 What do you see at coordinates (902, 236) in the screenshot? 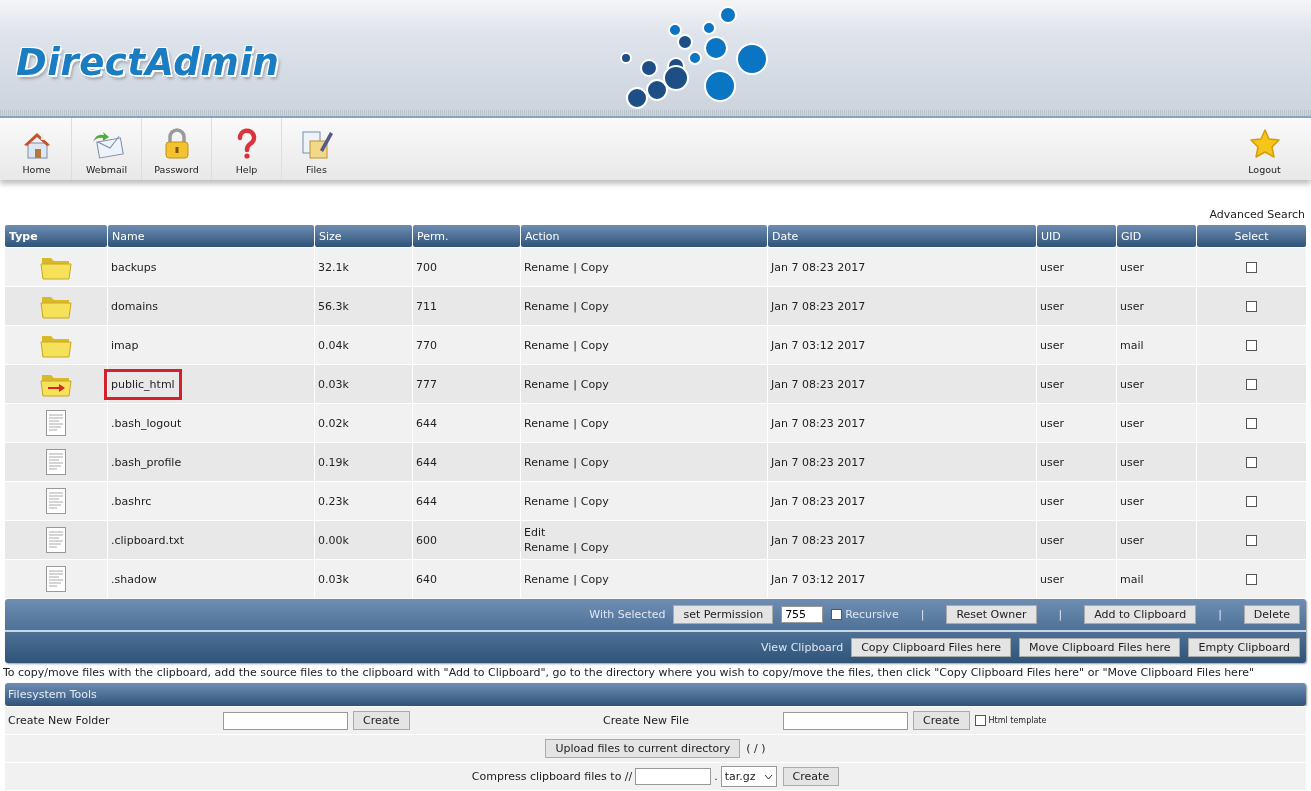
I see `column-header: Date` at bounding box center [902, 236].